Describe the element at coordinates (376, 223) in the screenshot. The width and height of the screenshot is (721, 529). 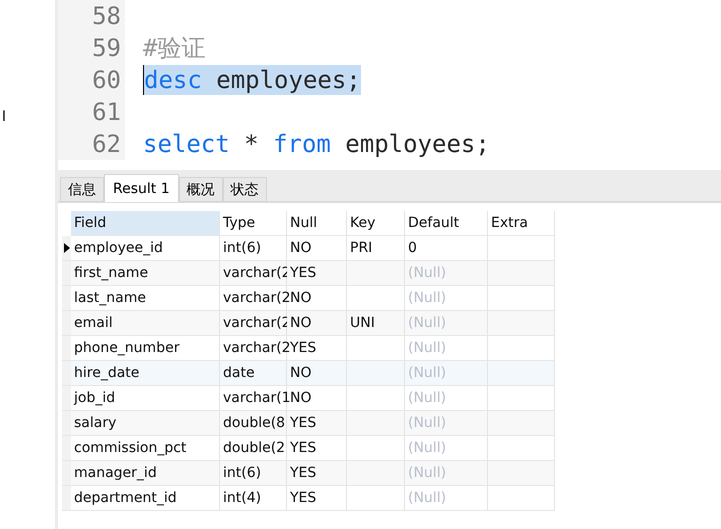
I see `column-header: Key` at that location.